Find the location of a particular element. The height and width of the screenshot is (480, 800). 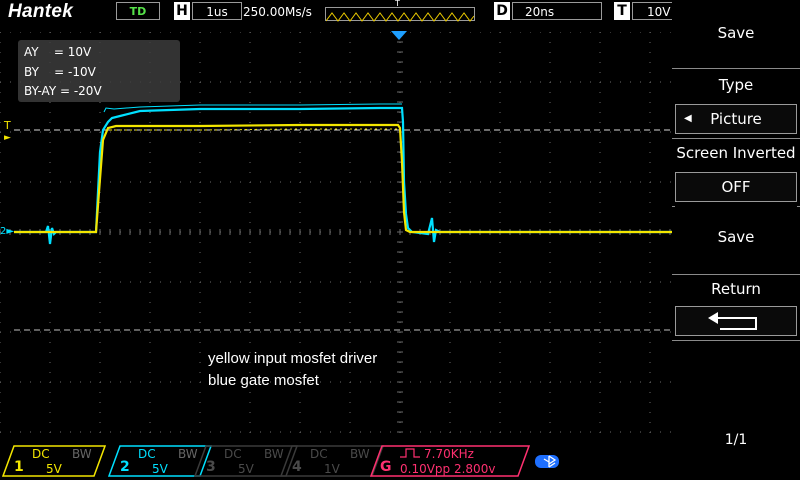

return-arrow-icon is located at coordinates (732, 320).